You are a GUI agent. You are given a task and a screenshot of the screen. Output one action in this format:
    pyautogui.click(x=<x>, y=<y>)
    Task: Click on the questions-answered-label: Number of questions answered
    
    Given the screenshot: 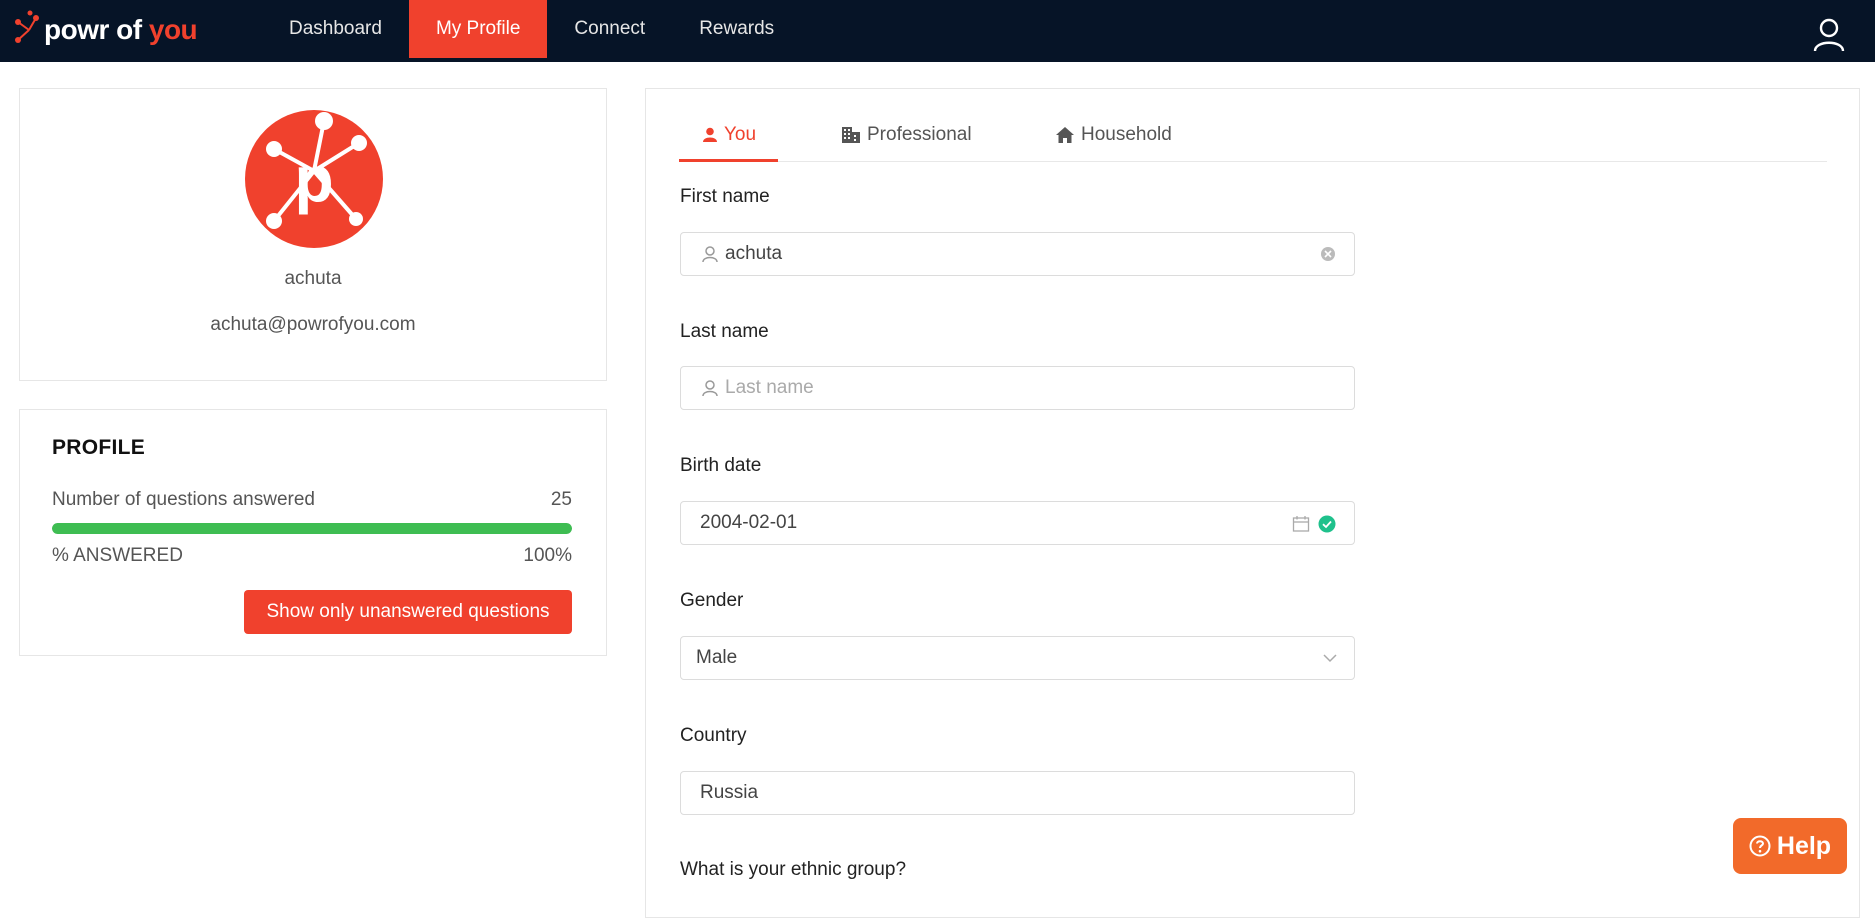 What is the action you would take?
    pyautogui.click(x=183, y=499)
    